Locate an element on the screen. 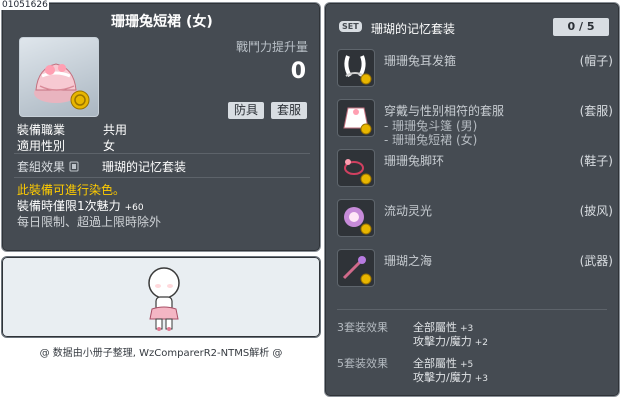 The image size is (622, 402). aura-icon is located at coordinates (356, 218).